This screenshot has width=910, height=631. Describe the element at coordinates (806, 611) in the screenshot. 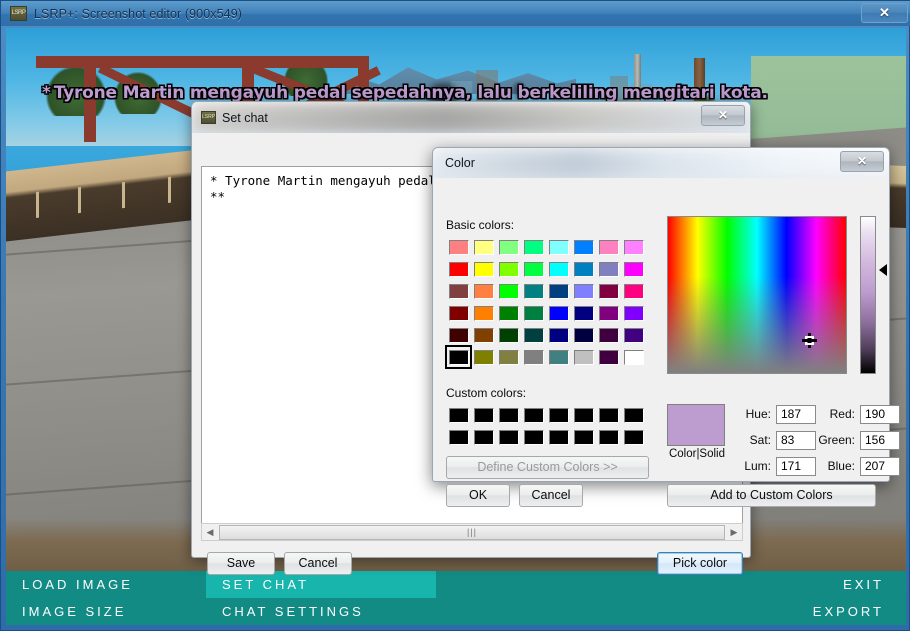

I see `menu-item-export: EXPORT` at that location.